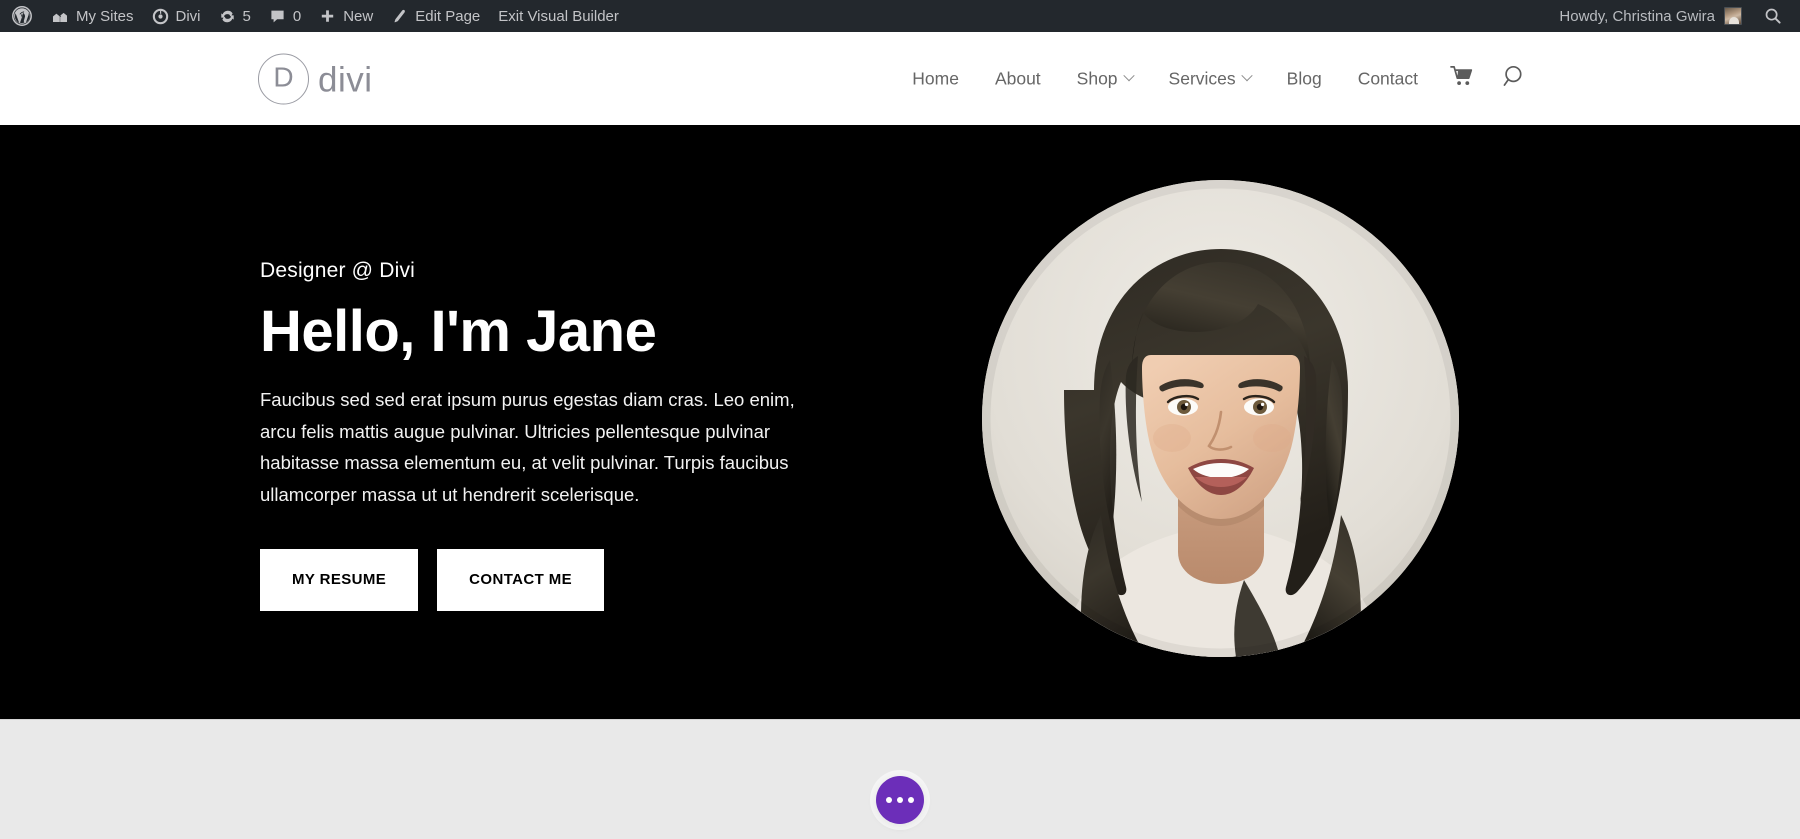 The height and width of the screenshot is (839, 1800). I want to click on visual-builder-menu-button, so click(900, 800).